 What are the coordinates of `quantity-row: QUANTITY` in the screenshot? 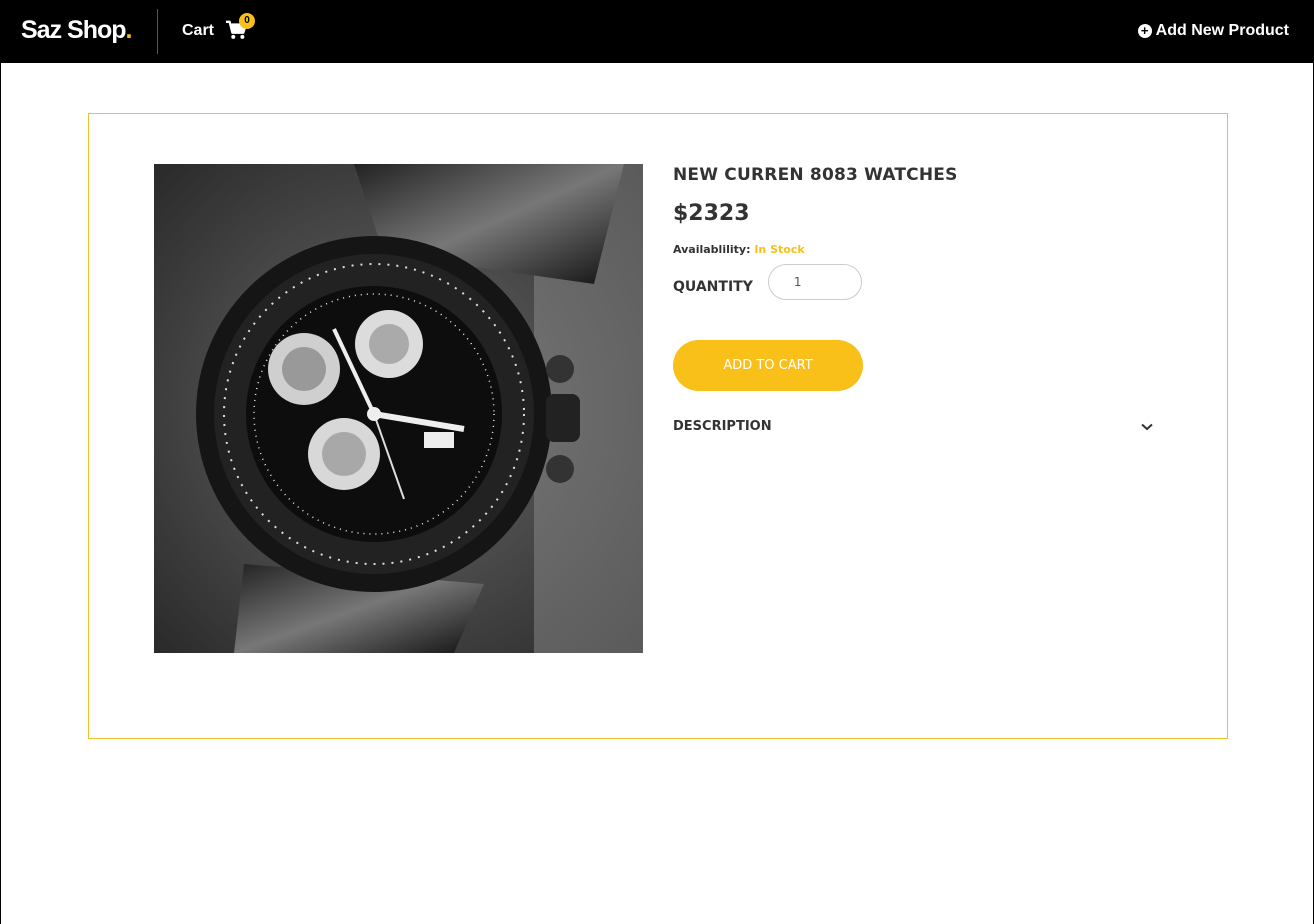 It's located at (918, 282).